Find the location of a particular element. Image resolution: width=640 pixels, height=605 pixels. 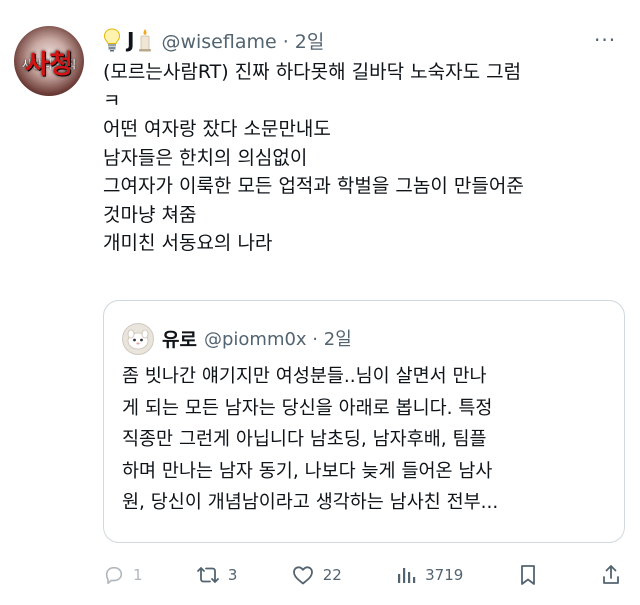

views-button: 3719 is located at coordinates (429, 575).